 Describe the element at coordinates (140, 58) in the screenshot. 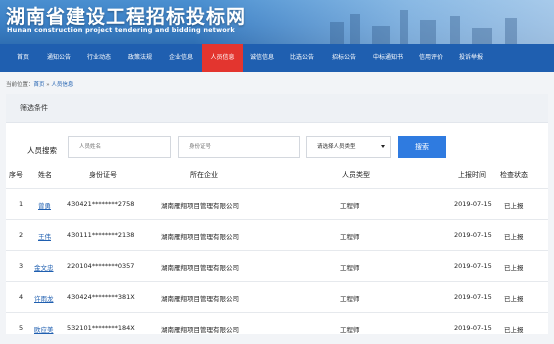

I see `nav-item-policy: 政策法规` at that location.